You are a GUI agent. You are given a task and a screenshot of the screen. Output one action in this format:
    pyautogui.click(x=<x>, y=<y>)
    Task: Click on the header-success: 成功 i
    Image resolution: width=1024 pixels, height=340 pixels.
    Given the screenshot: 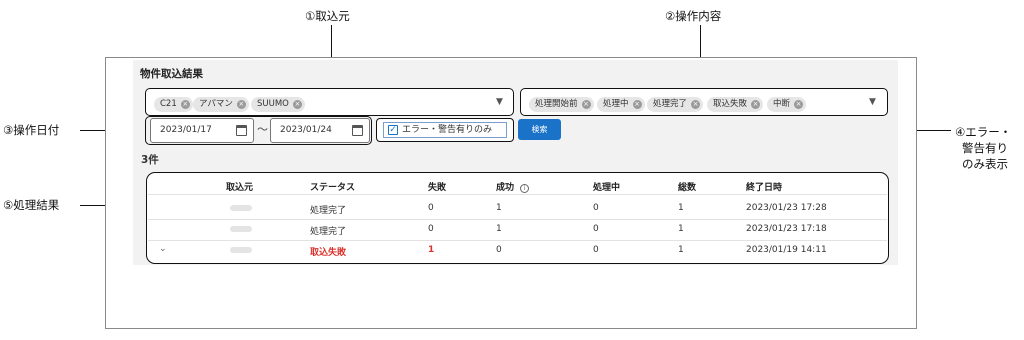 What is the action you would take?
    pyautogui.click(x=513, y=186)
    